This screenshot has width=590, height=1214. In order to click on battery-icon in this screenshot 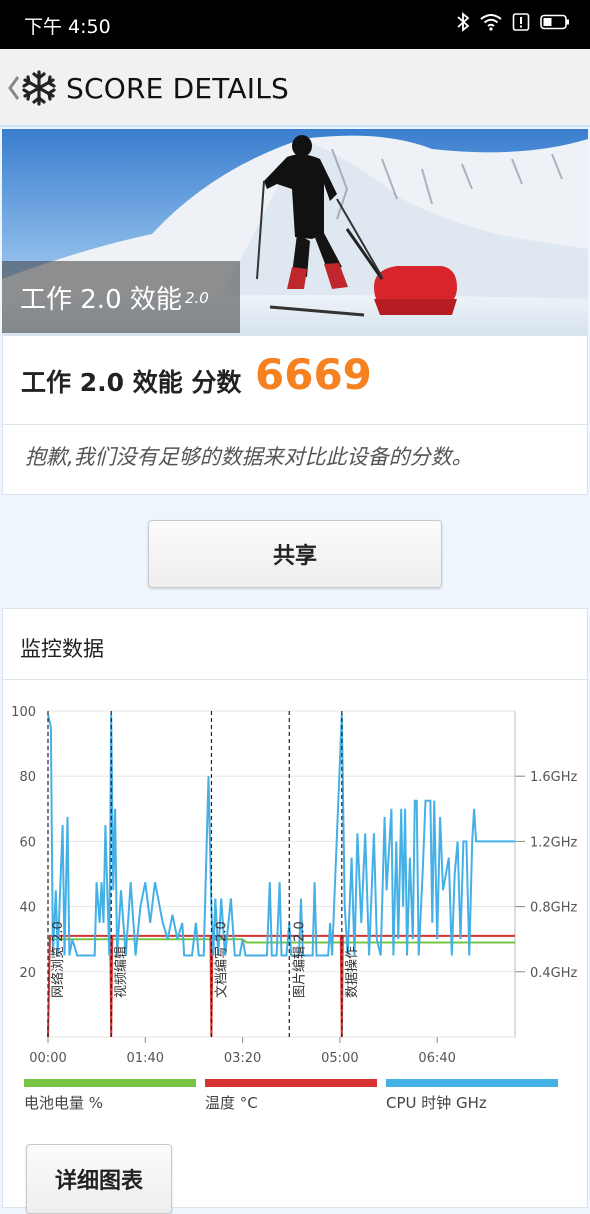, I will do `click(554, 22)`.